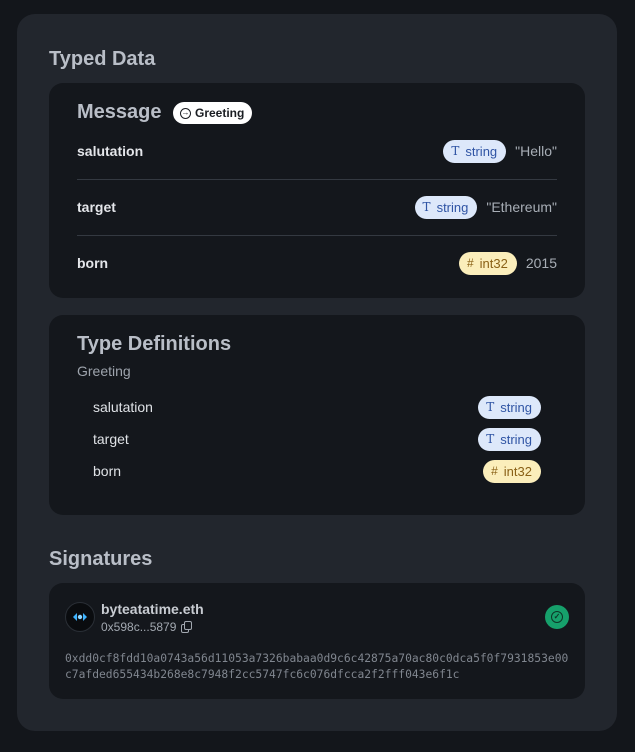 This screenshot has height=752, width=635. Describe the element at coordinates (152, 609) in the screenshot. I see `signer-name: byteatatime.eth` at that location.